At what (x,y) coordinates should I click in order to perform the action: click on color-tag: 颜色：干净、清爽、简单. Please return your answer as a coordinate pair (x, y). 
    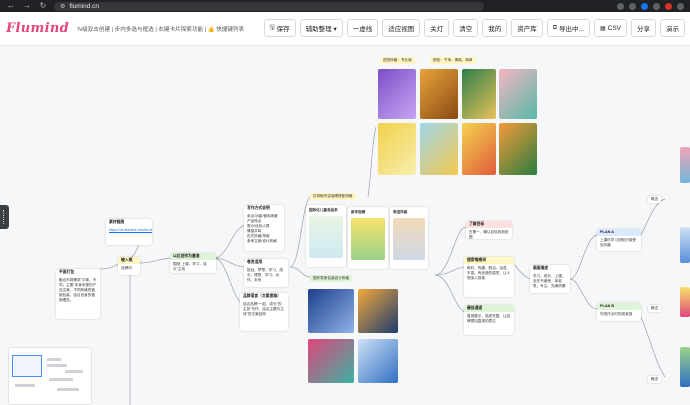
    Looking at the image, I should click on (453, 60).